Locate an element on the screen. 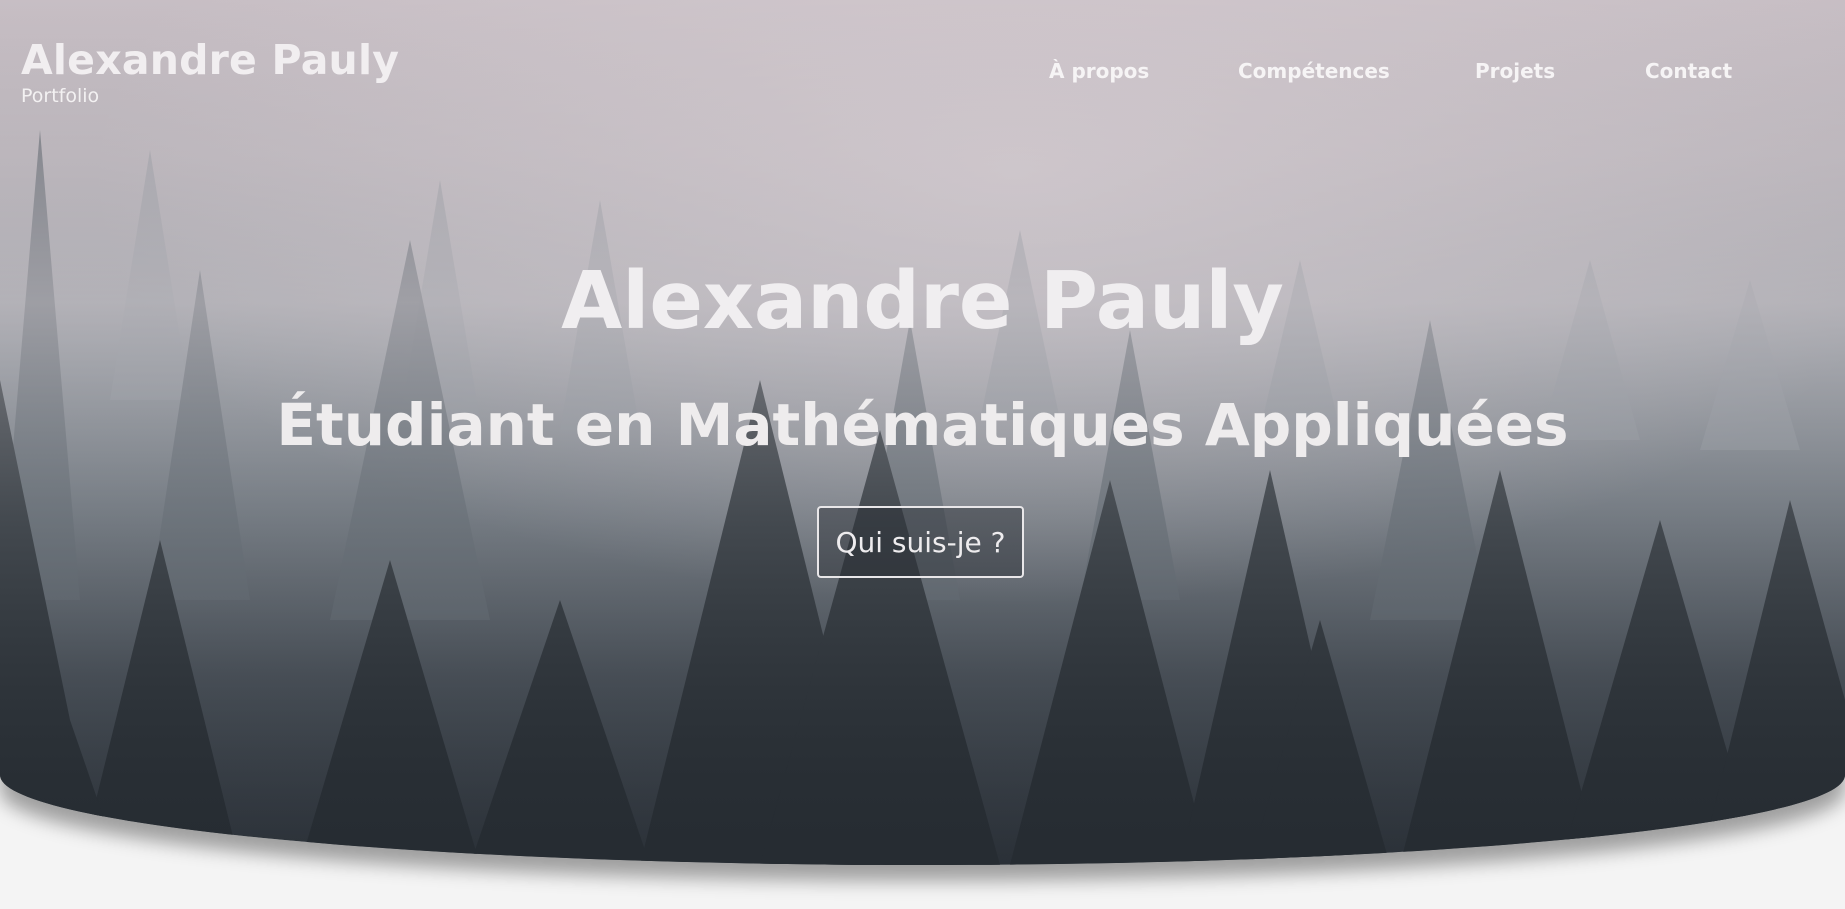  hero-subtitle: Étudiant en Mathématiques Appliquées is located at coordinates (922, 425).